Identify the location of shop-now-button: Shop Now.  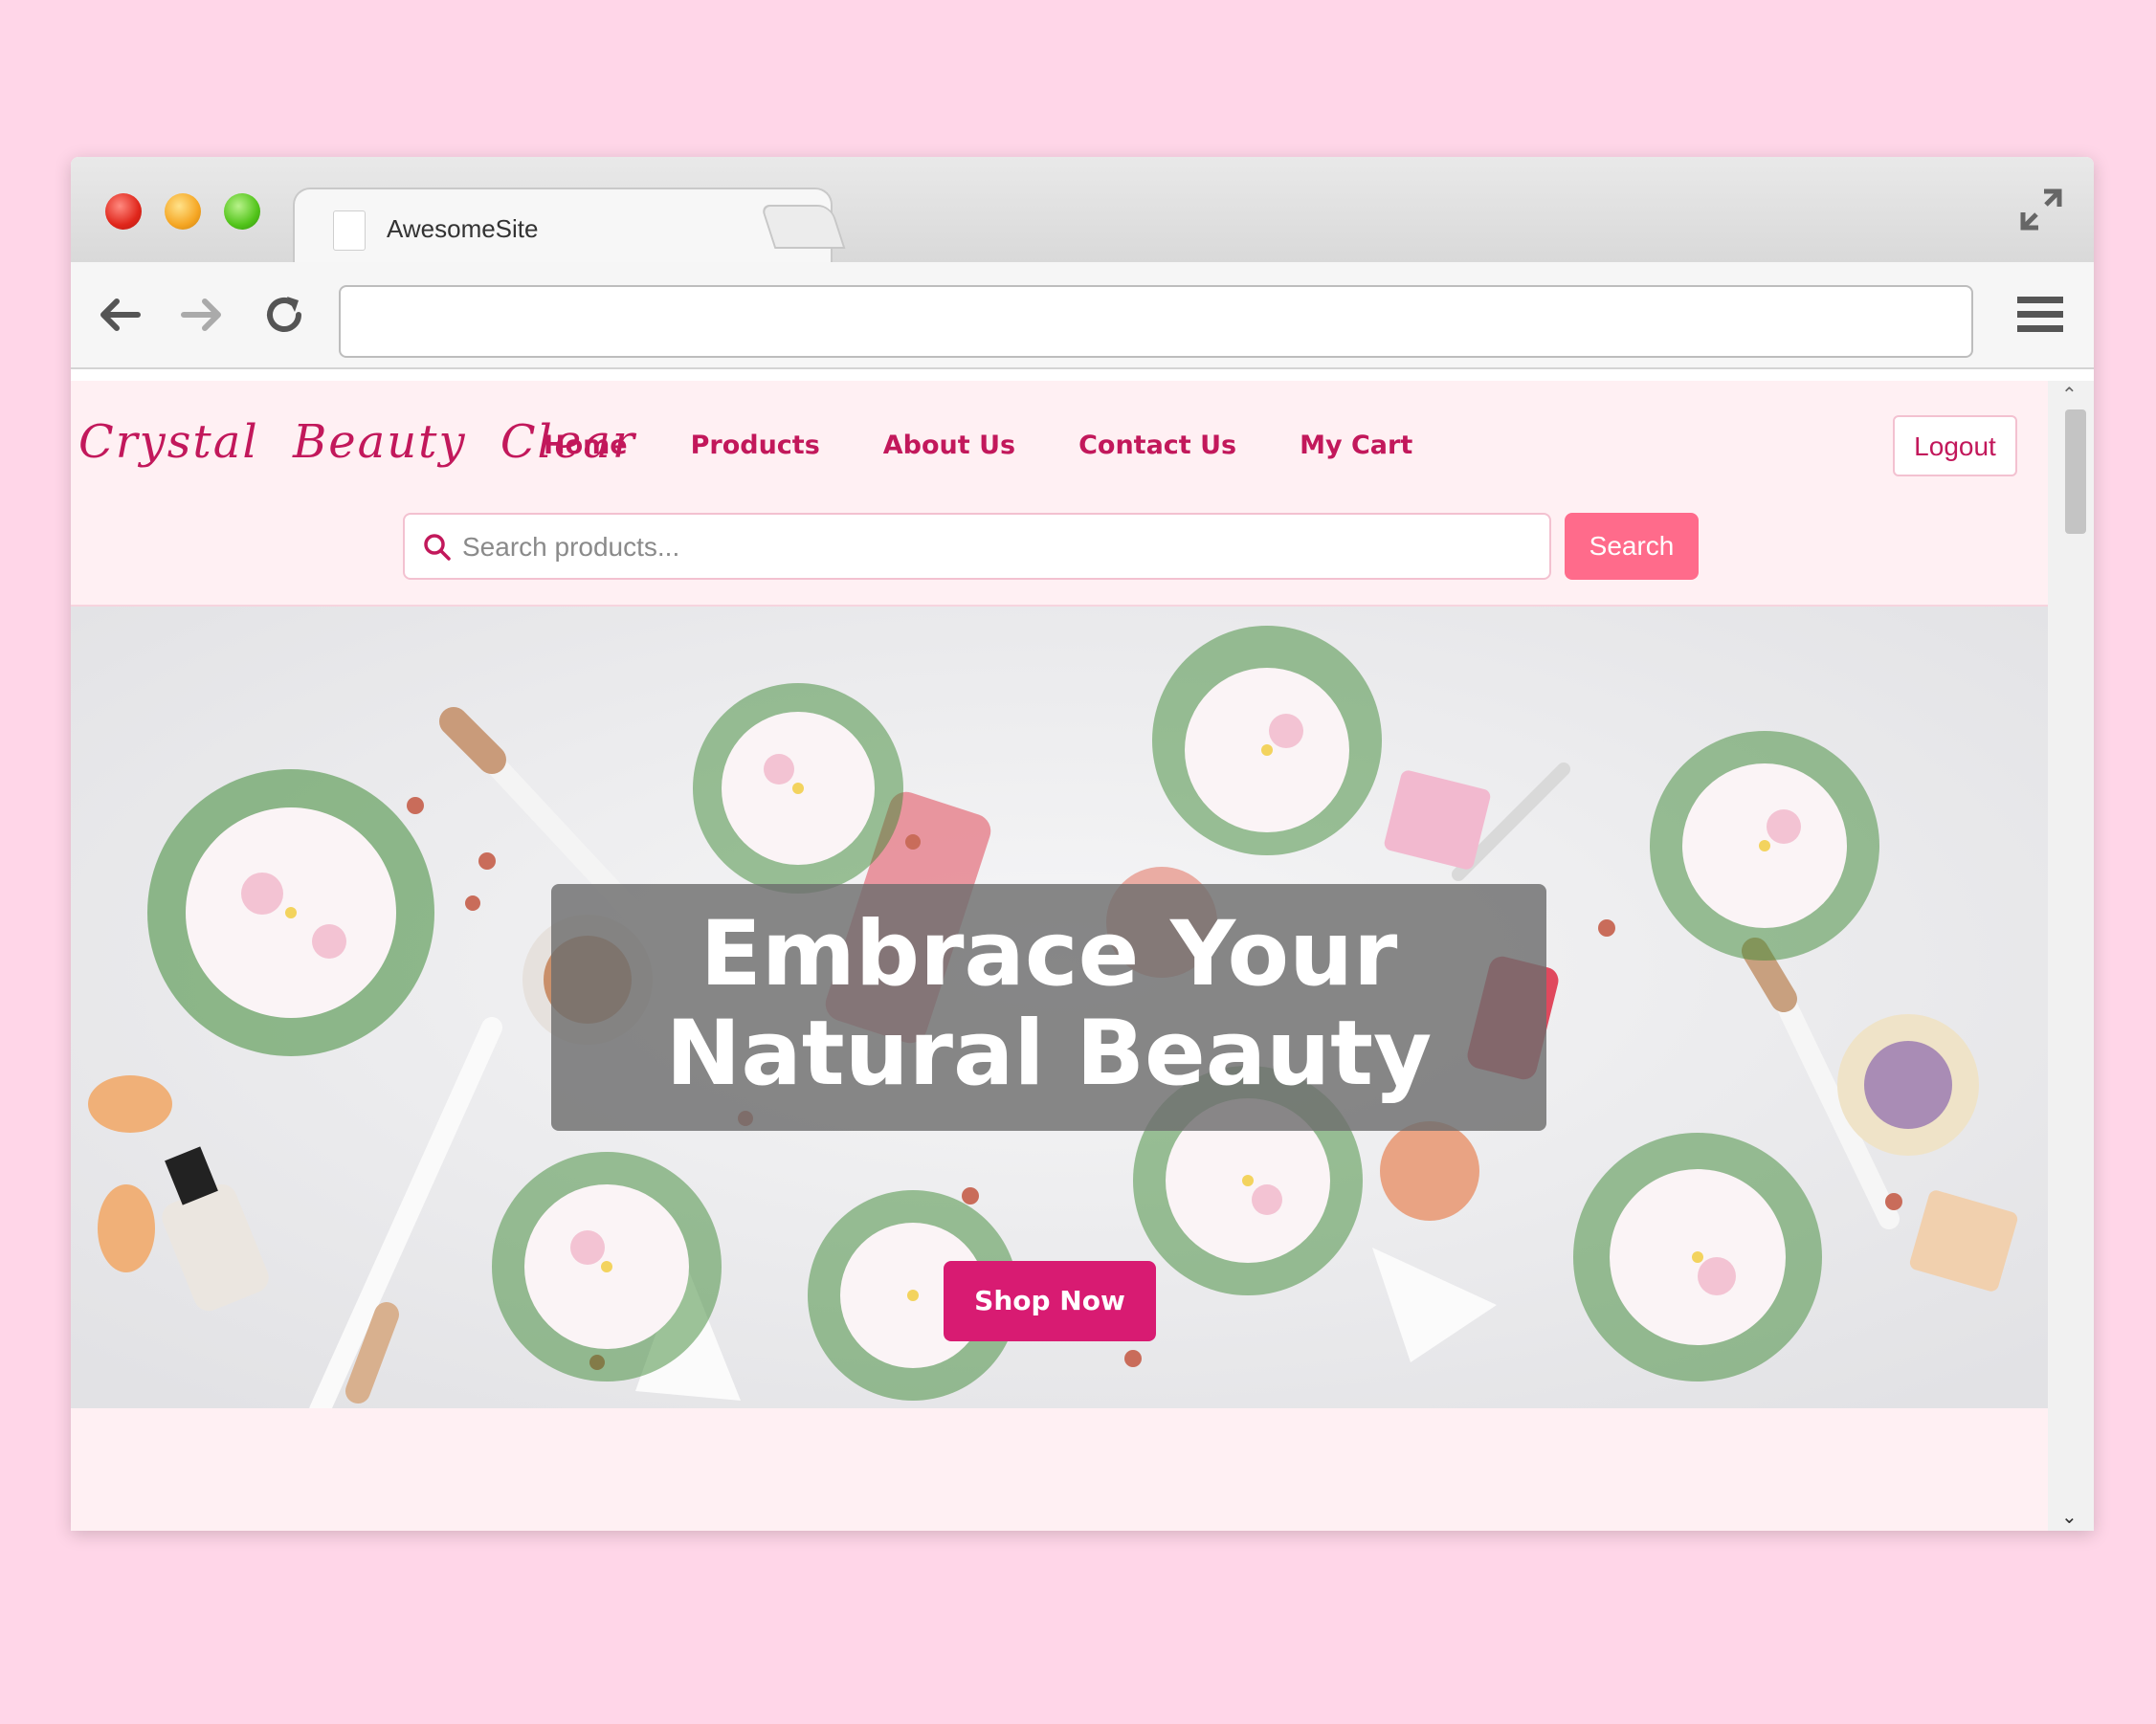
(1050, 1301).